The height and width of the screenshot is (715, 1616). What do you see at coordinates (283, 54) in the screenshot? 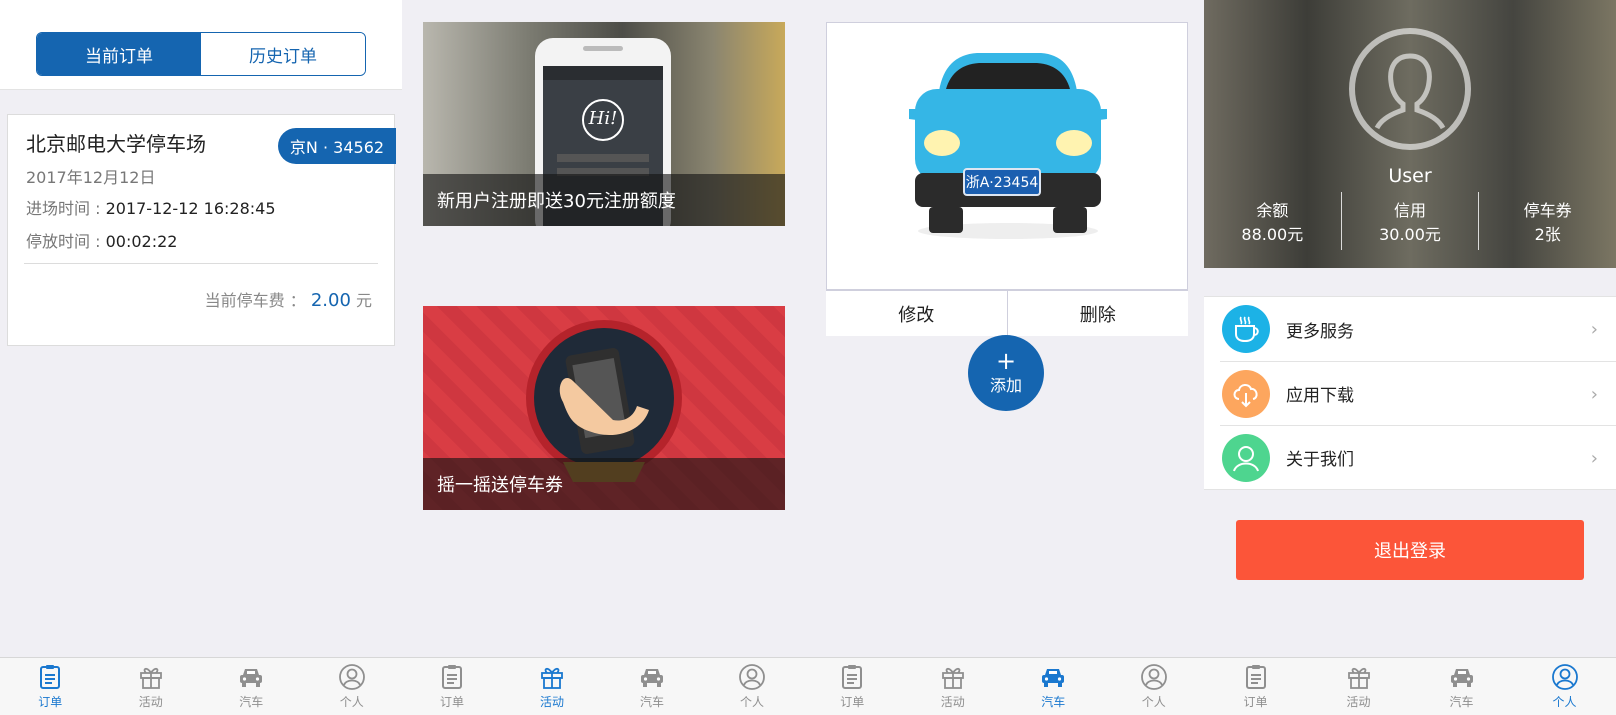
I see `tab-history-orders: 历史订单` at bounding box center [283, 54].